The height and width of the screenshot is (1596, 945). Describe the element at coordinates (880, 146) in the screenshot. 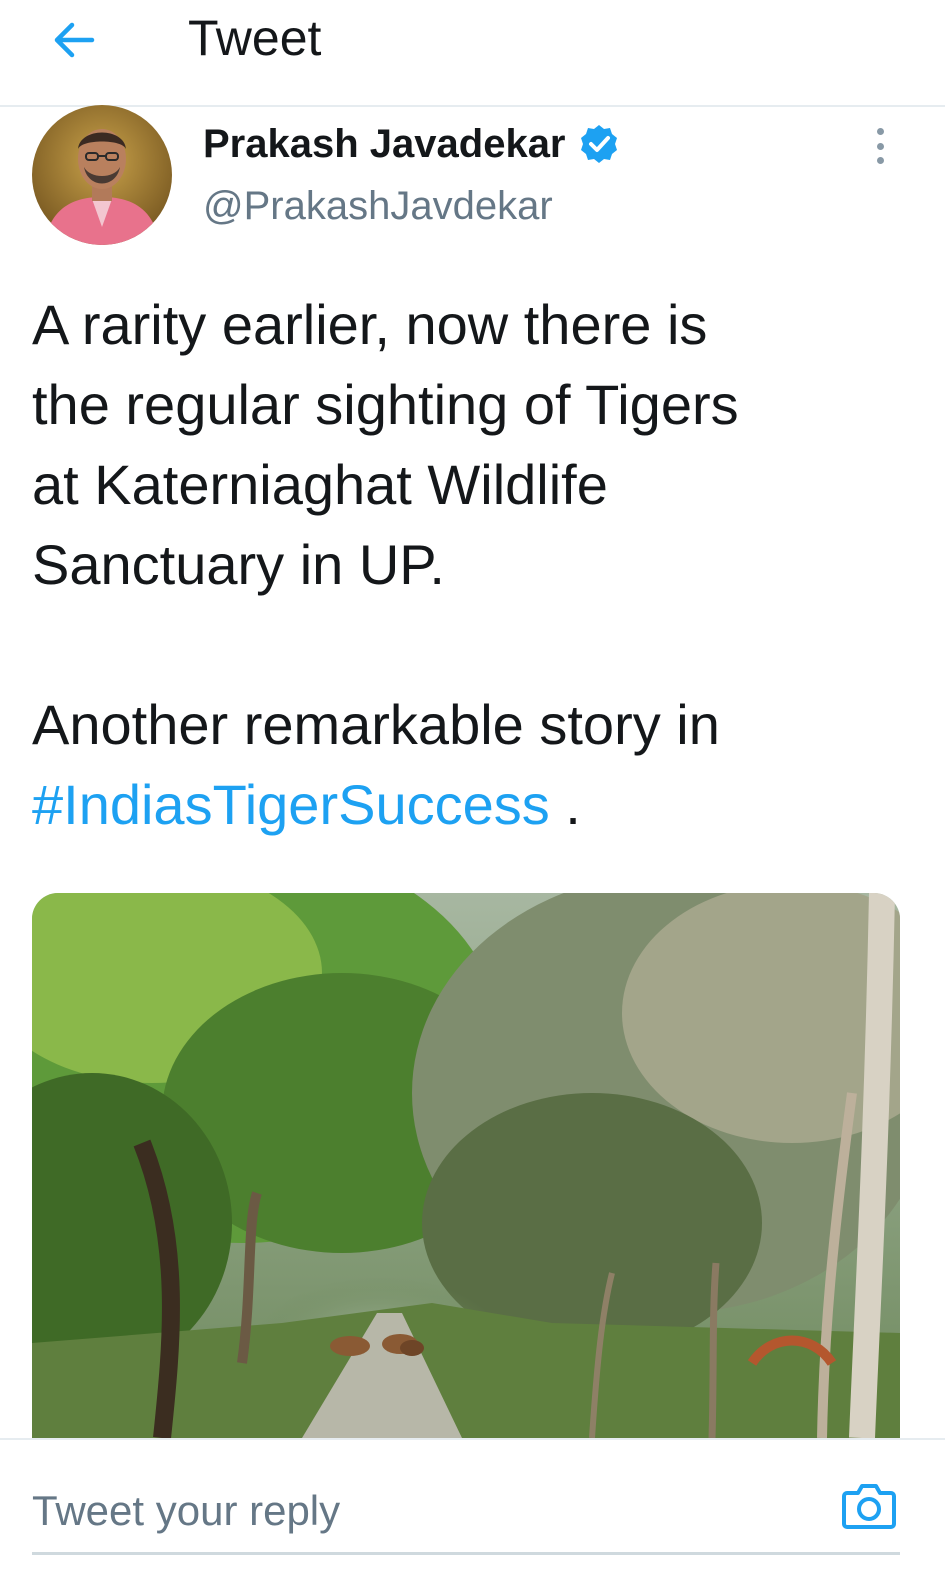

I see `more-options-button` at that location.